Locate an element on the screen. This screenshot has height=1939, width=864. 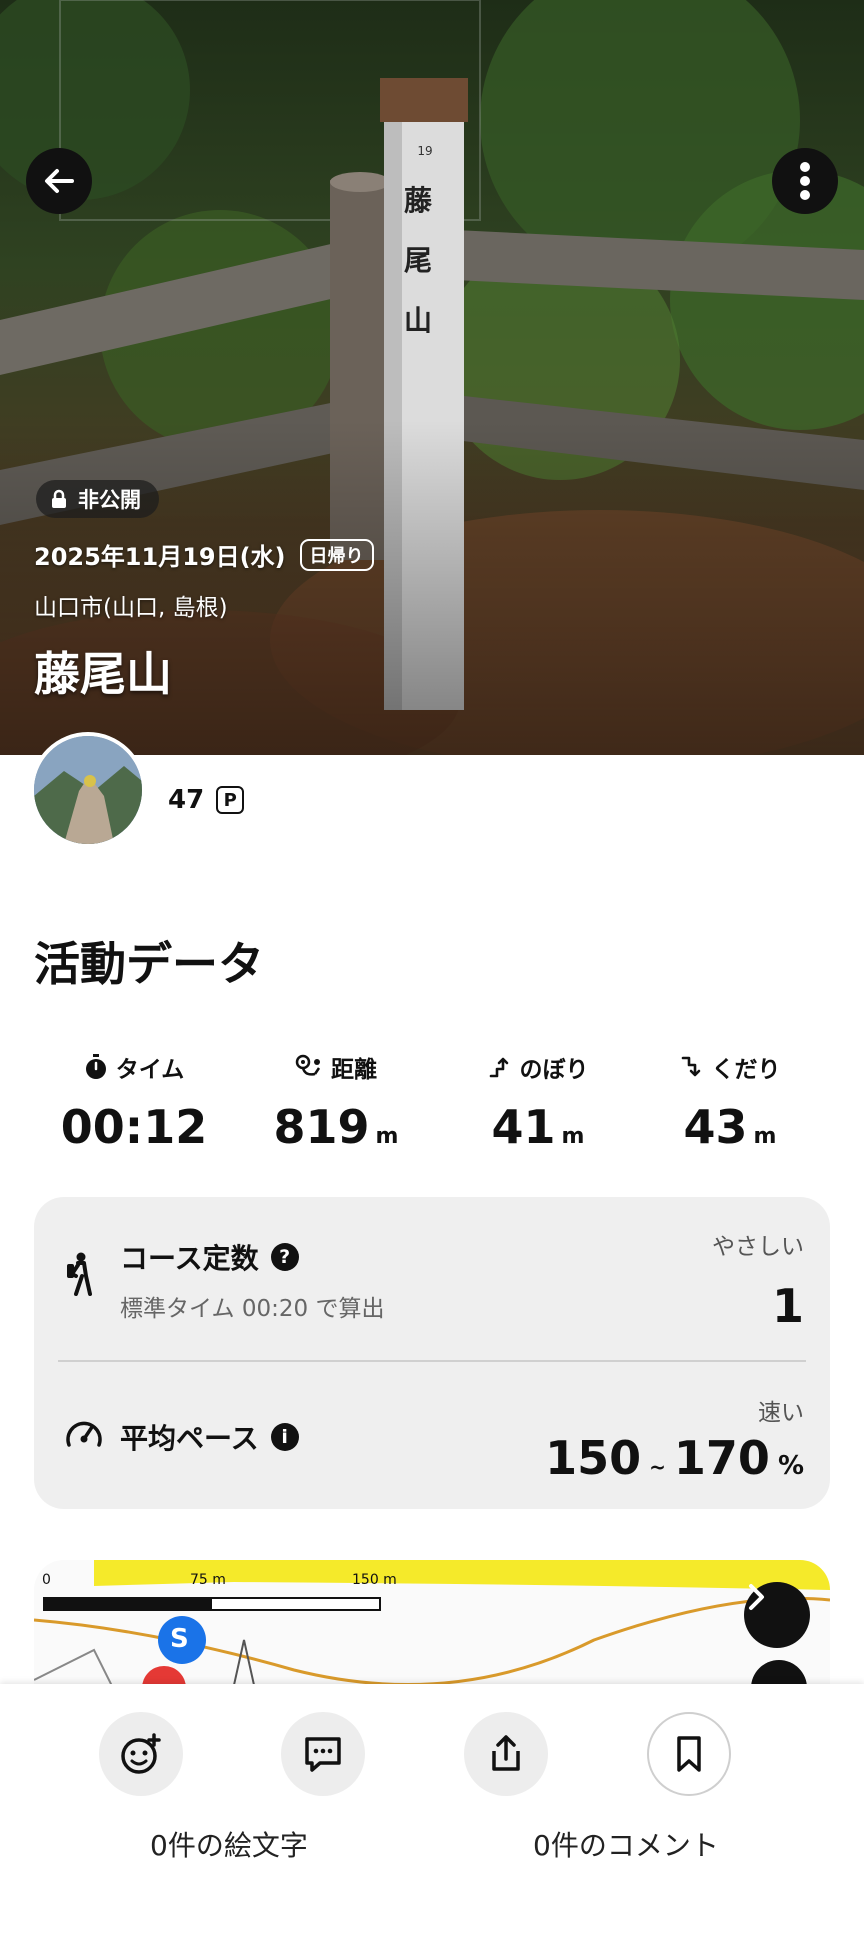
descent-icon is located at coordinates (690, 1066).